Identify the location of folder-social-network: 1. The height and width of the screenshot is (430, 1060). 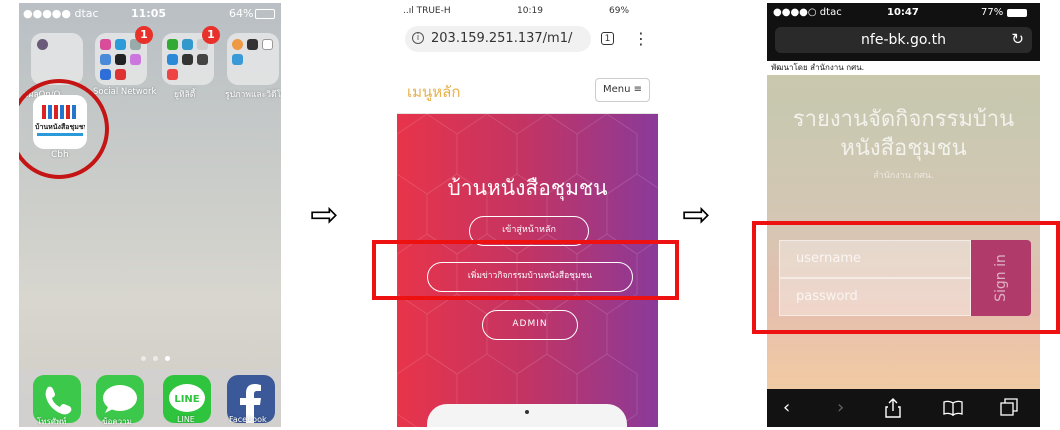
(124, 55).